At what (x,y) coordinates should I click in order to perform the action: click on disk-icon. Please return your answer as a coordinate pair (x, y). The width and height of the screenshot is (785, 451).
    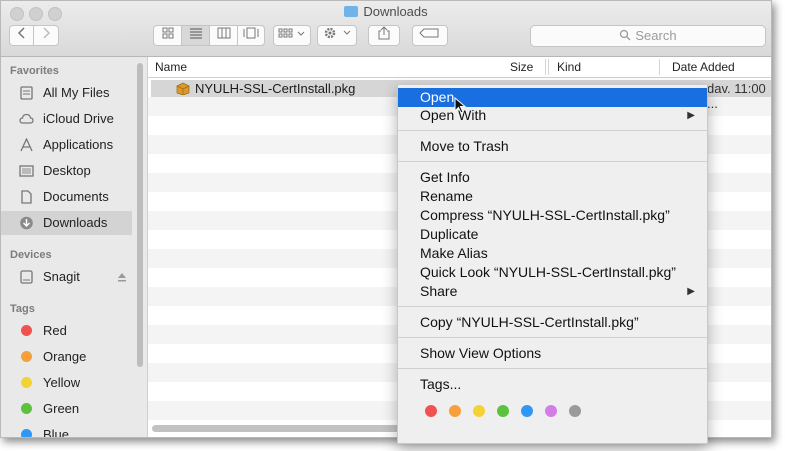
    Looking at the image, I should click on (26, 277).